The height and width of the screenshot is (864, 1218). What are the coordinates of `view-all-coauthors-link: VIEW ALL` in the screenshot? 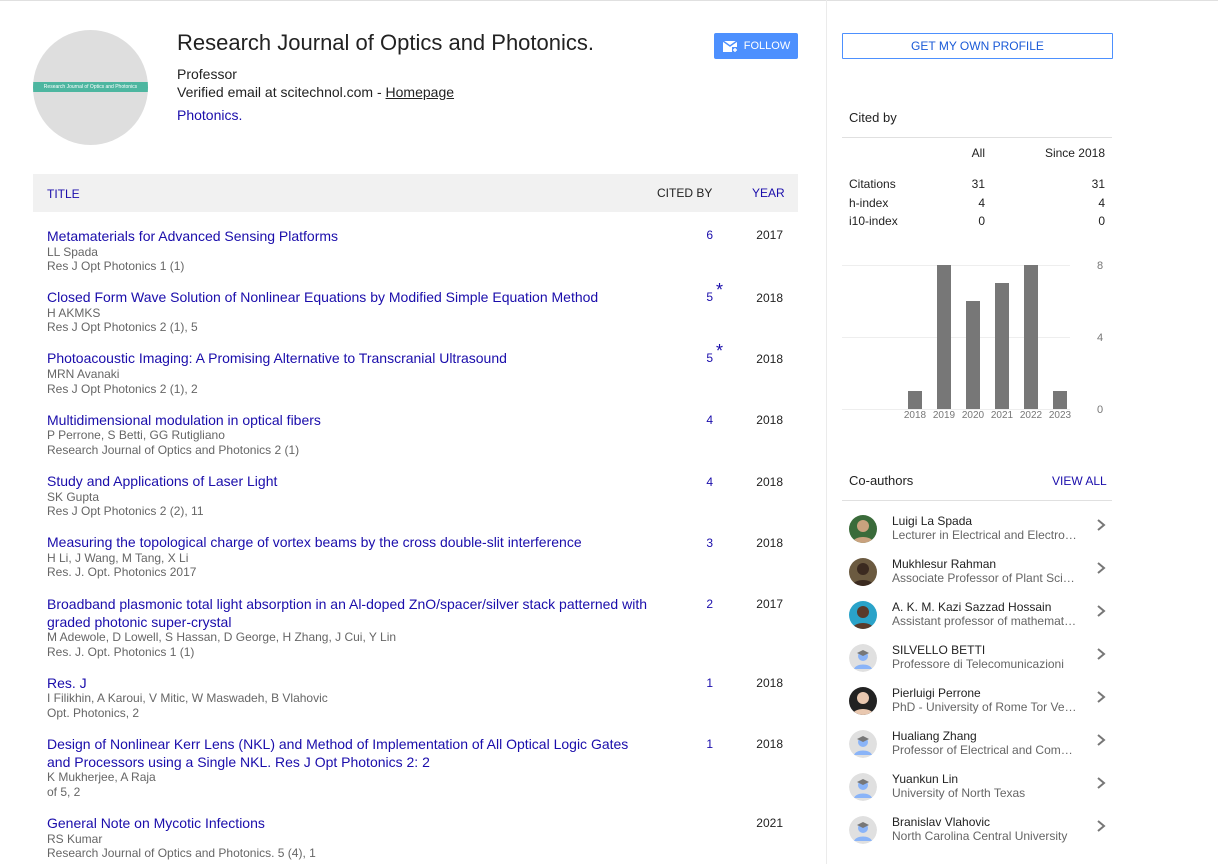 It's located at (1079, 481).